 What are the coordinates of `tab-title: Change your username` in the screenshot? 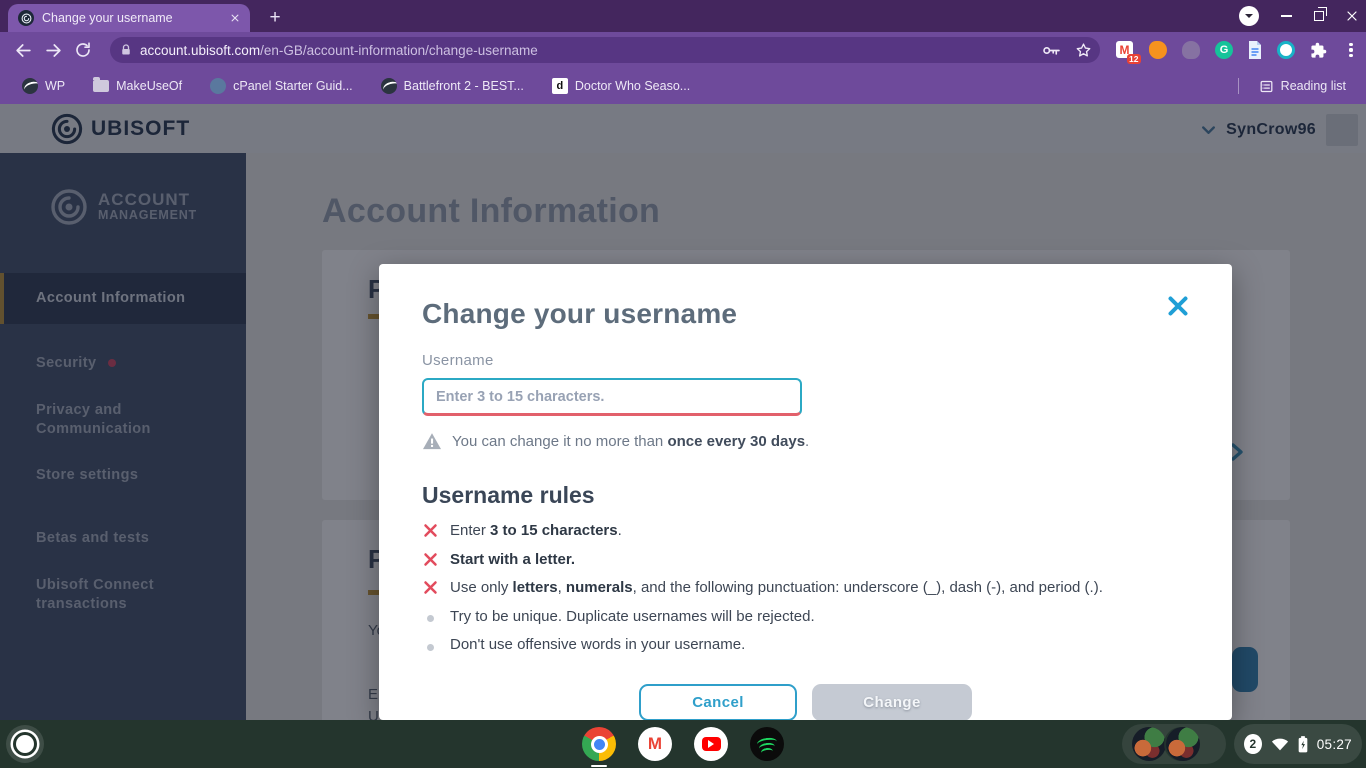 It's located at (107, 18).